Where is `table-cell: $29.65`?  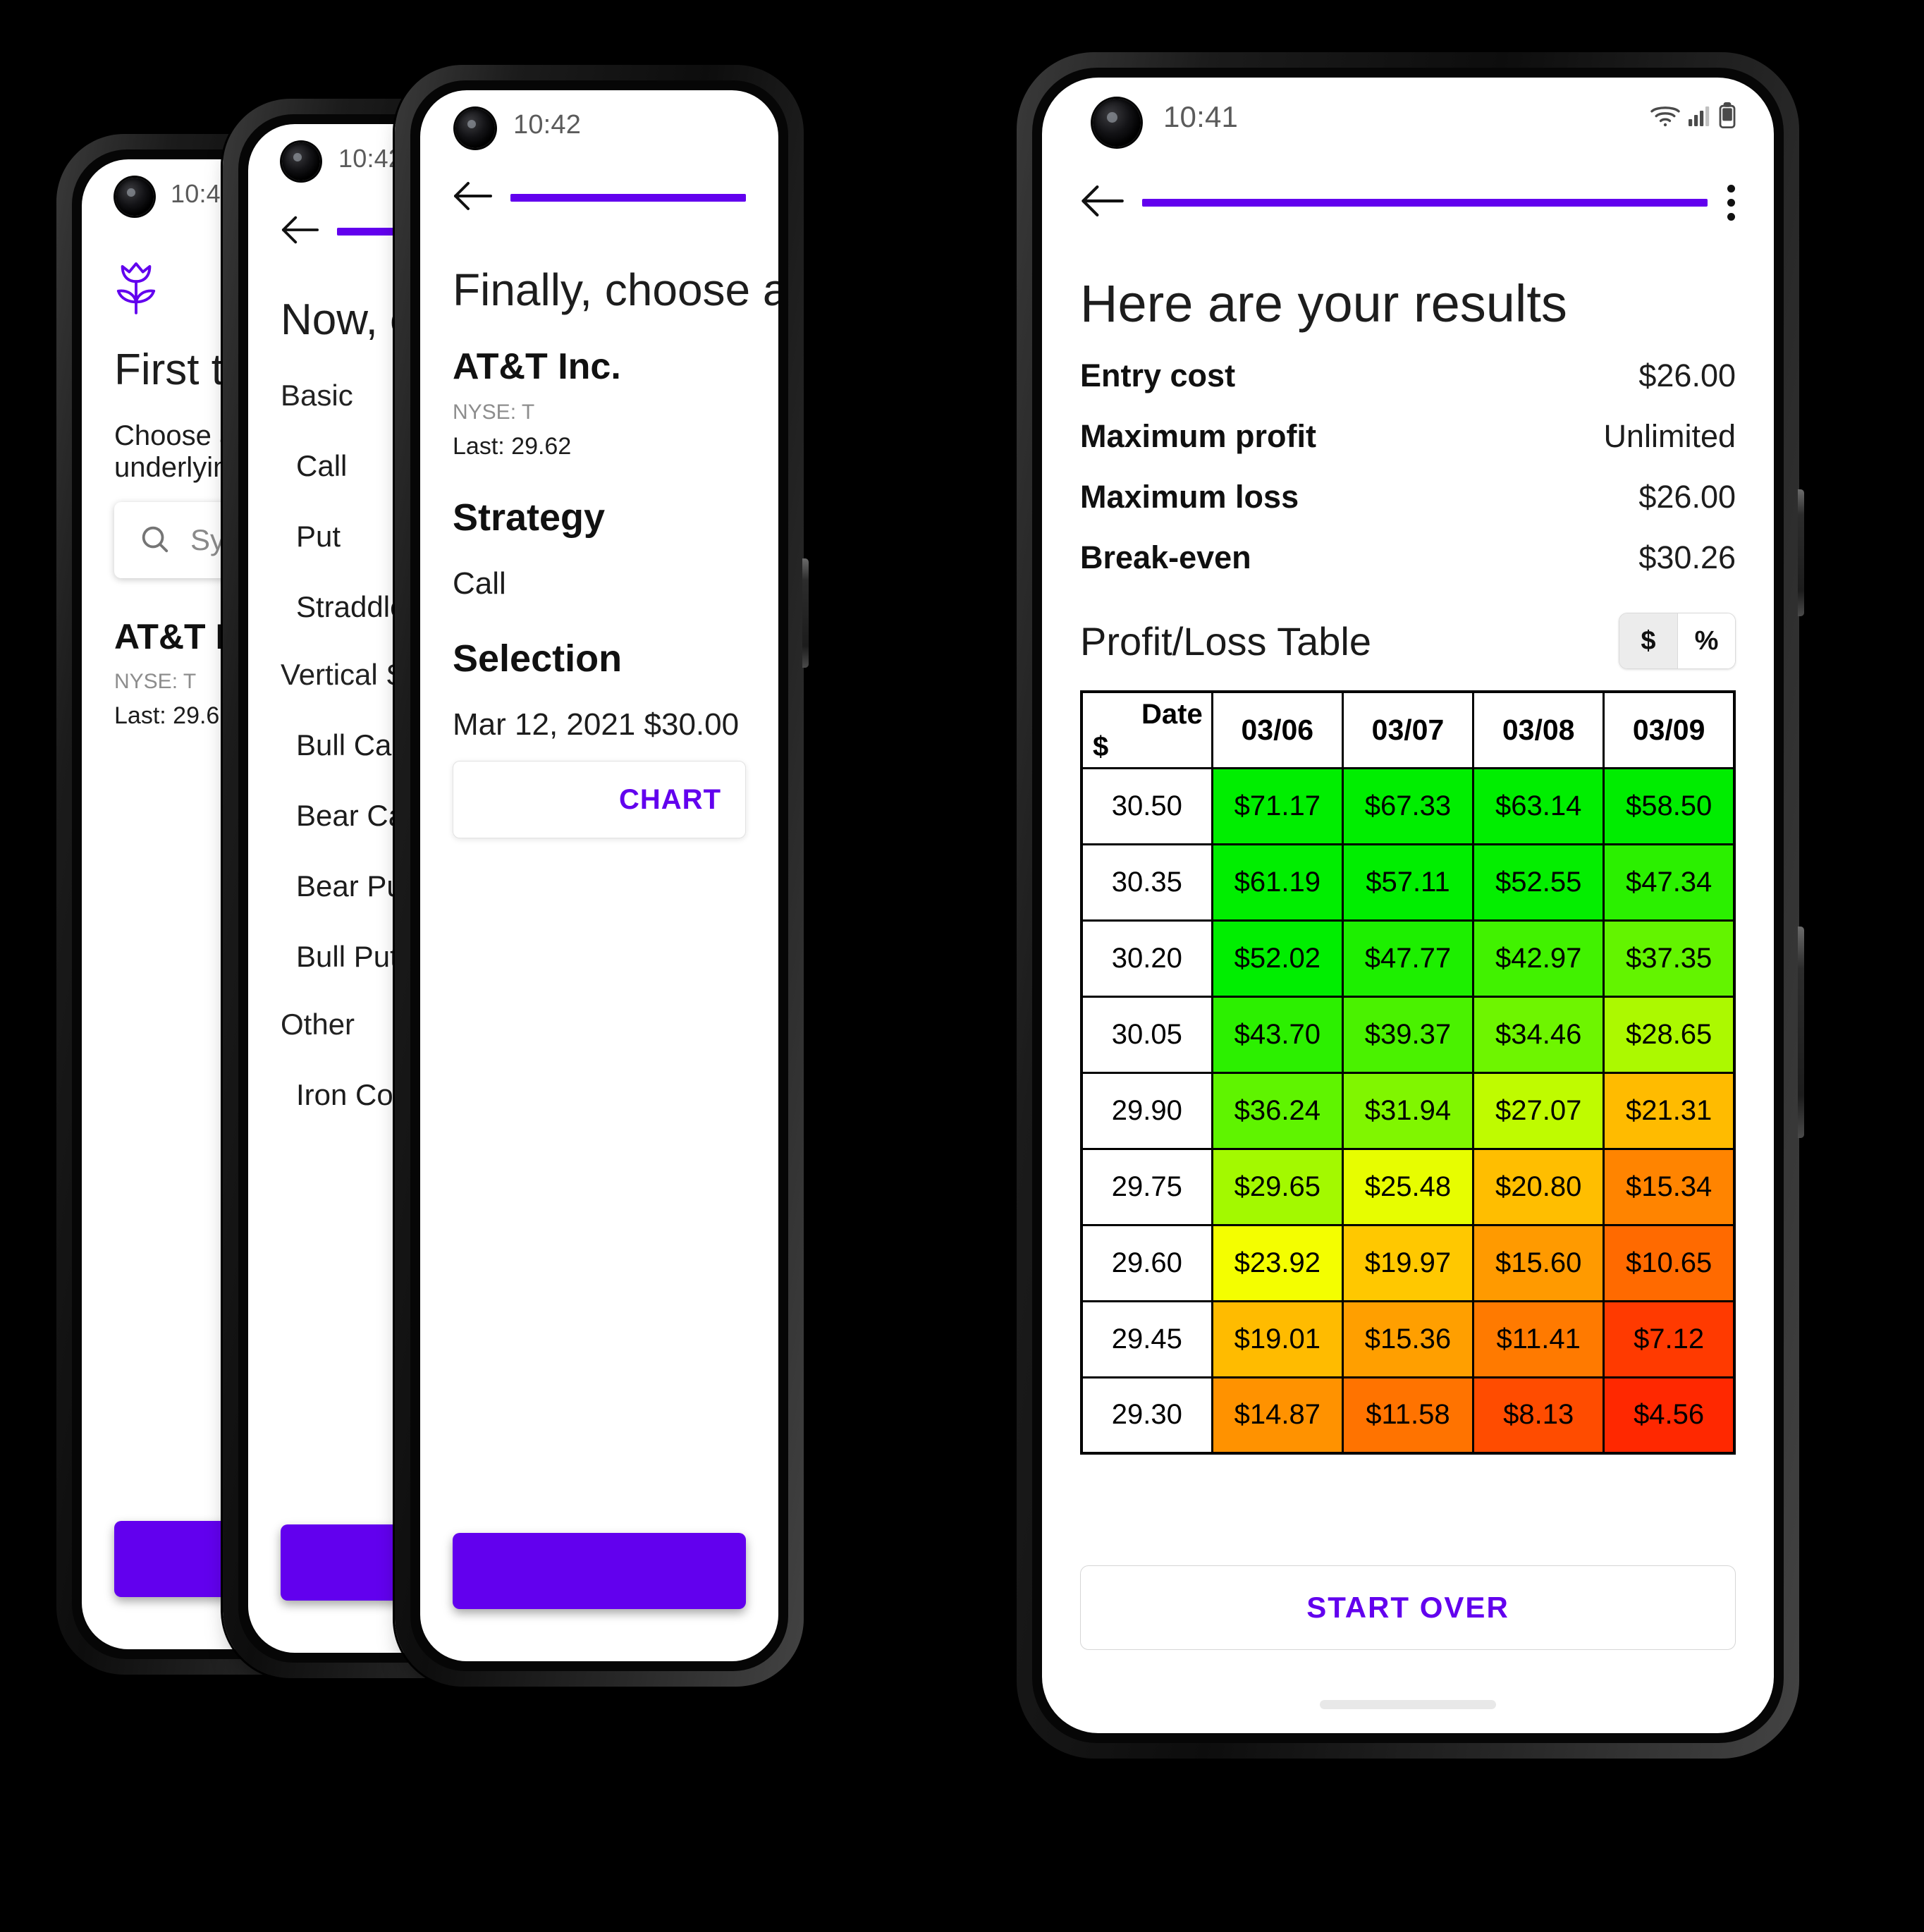
table-cell: $29.65 is located at coordinates (1277, 1187).